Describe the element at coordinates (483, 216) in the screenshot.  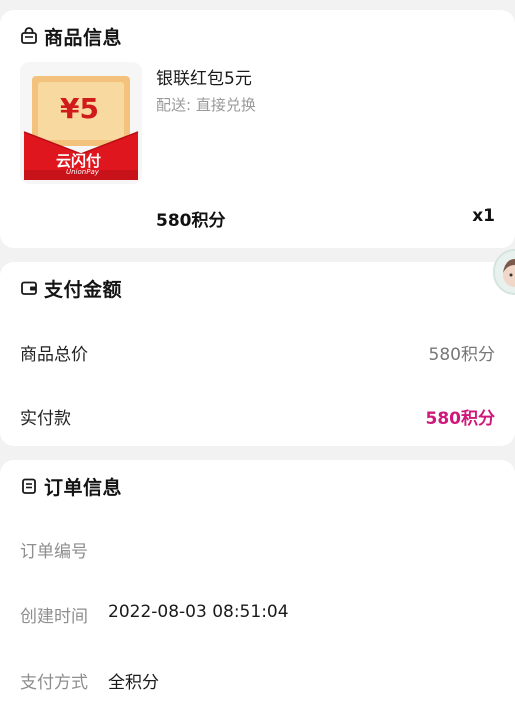
I see `goods-quantity: x1` at that location.